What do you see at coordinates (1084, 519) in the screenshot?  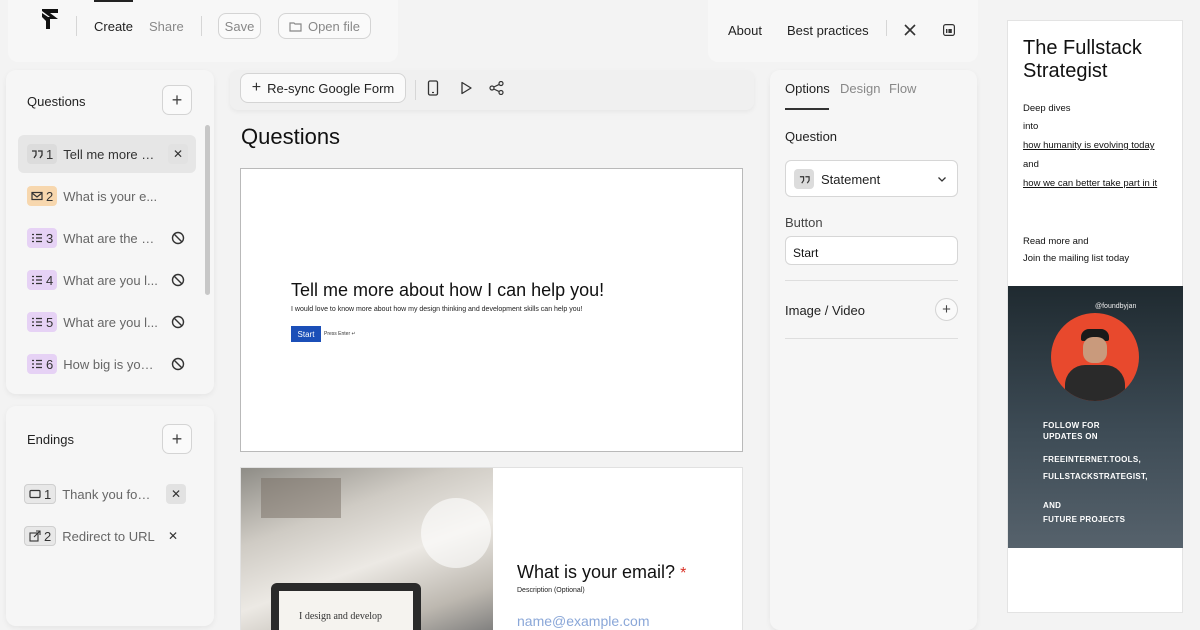 I see `banner-line: FUTURE PROJECTS` at bounding box center [1084, 519].